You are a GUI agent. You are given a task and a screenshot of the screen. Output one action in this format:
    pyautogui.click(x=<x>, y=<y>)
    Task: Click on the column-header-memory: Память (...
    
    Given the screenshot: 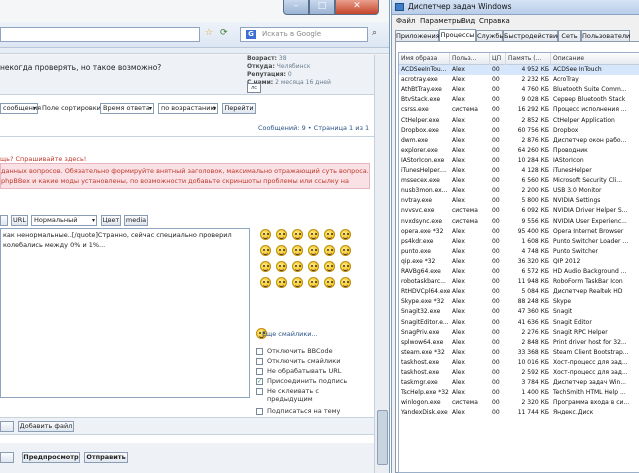 What is the action you would take?
    pyautogui.click(x=528, y=59)
    